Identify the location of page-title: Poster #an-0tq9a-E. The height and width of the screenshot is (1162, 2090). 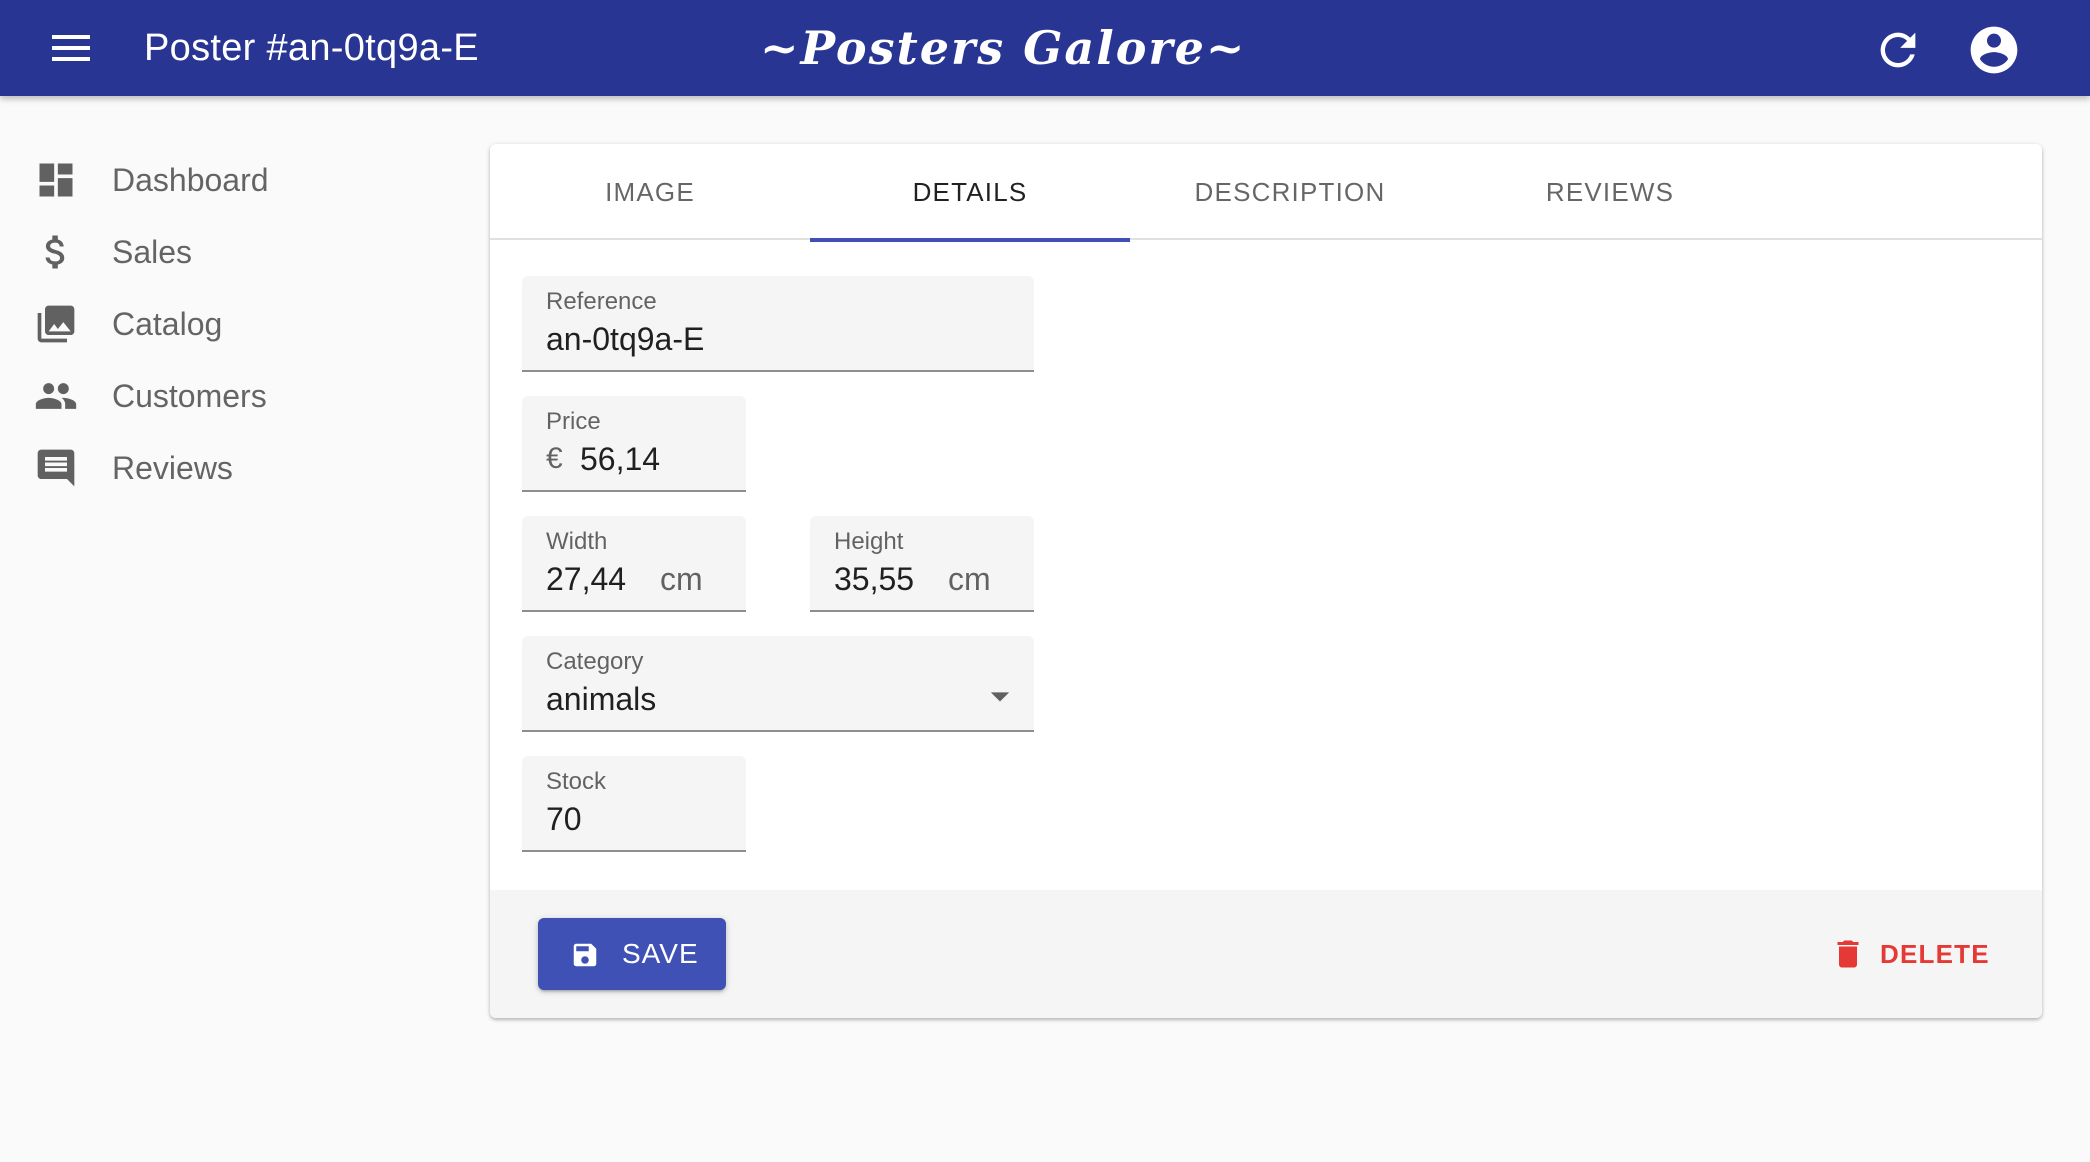
(311, 48).